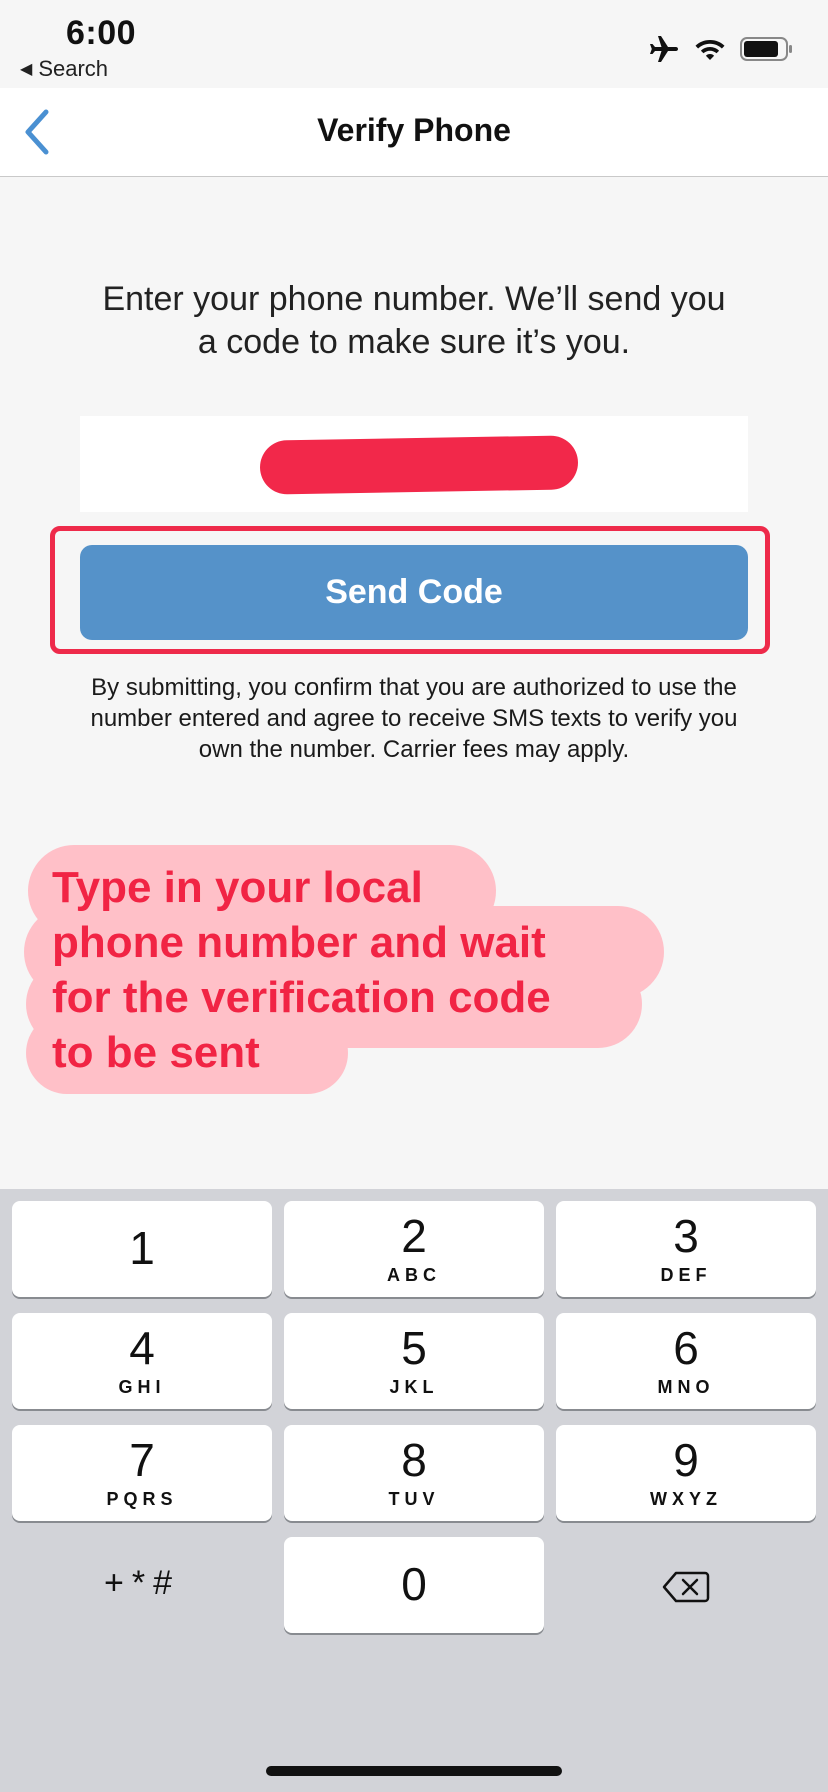 The width and height of the screenshot is (828, 1792). I want to click on key-7: 7 PQRS, so click(142, 1473).